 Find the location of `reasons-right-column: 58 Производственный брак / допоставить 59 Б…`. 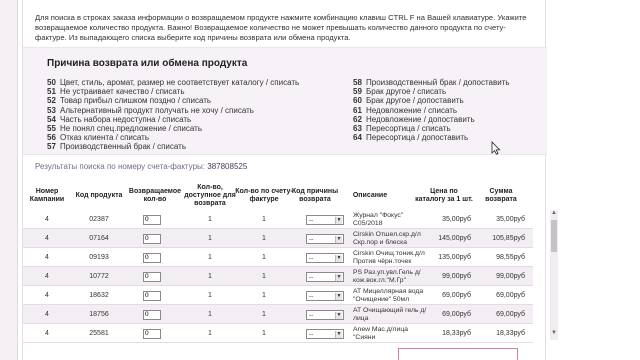

reasons-right-column: 58 Производственный брак / допоставить 59 Б… is located at coordinates (448, 110).